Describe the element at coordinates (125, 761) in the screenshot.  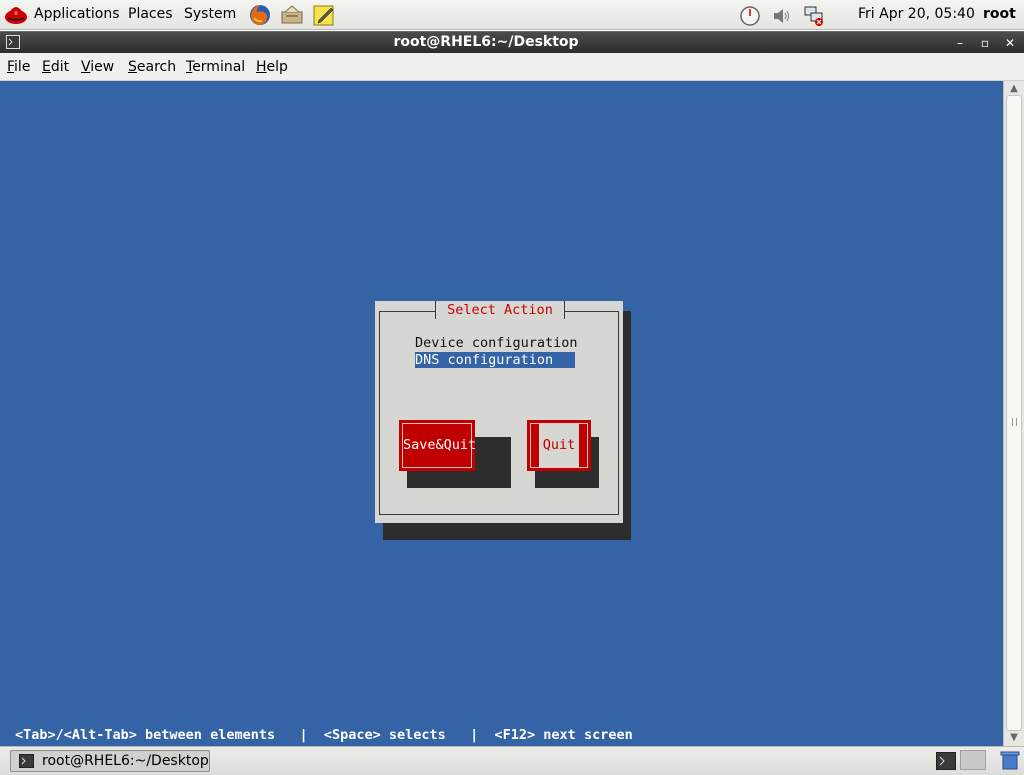
I see `taskbar-window-label: root@RHEL6:~/Desktop` at that location.